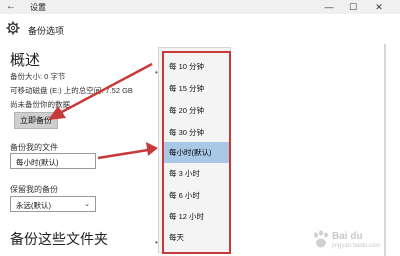  What do you see at coordinates (59, 239) in the screenshot?
I see `backup-folders-heading: 备份这些文件夹` at bounding box center [59, 239].